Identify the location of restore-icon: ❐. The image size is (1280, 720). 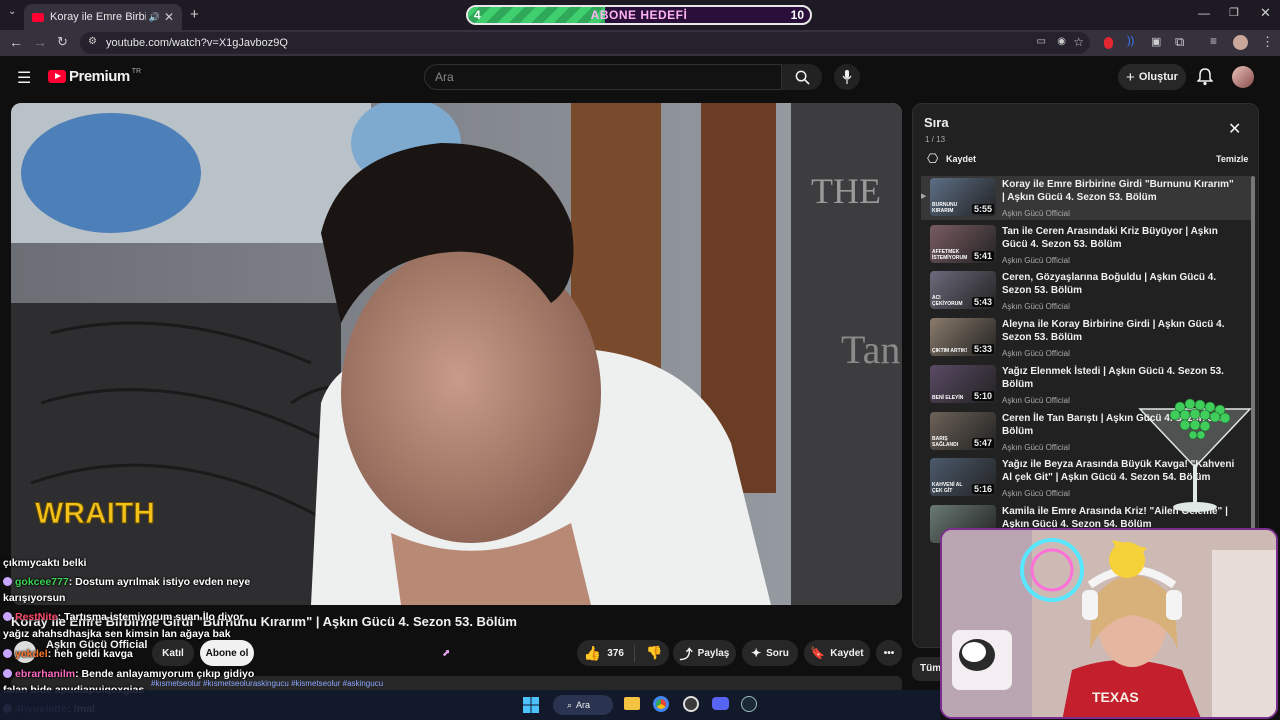
(1234, 12).